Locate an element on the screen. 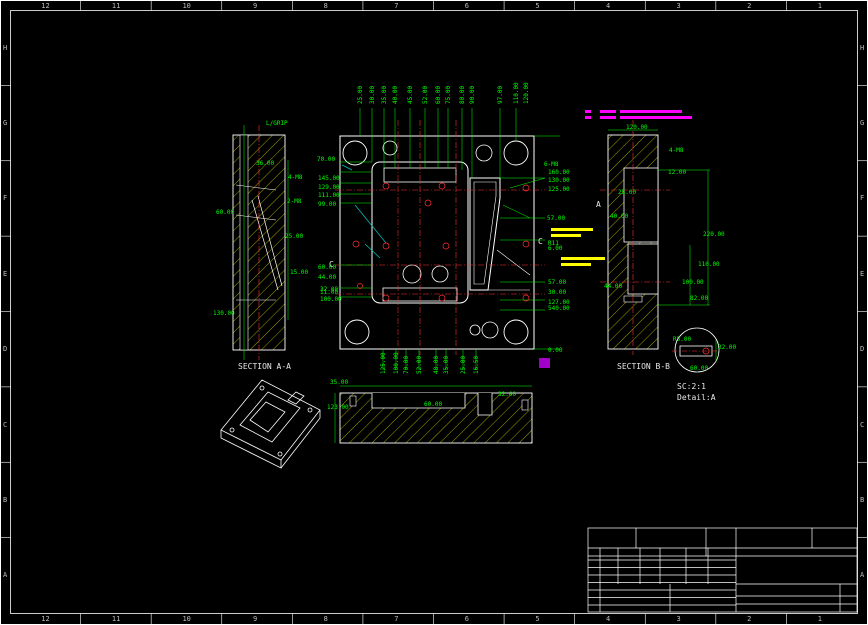 The width and height of the screenshot is (868, 625). dimension-text: 12.00 is located at coordinates (677, 172).